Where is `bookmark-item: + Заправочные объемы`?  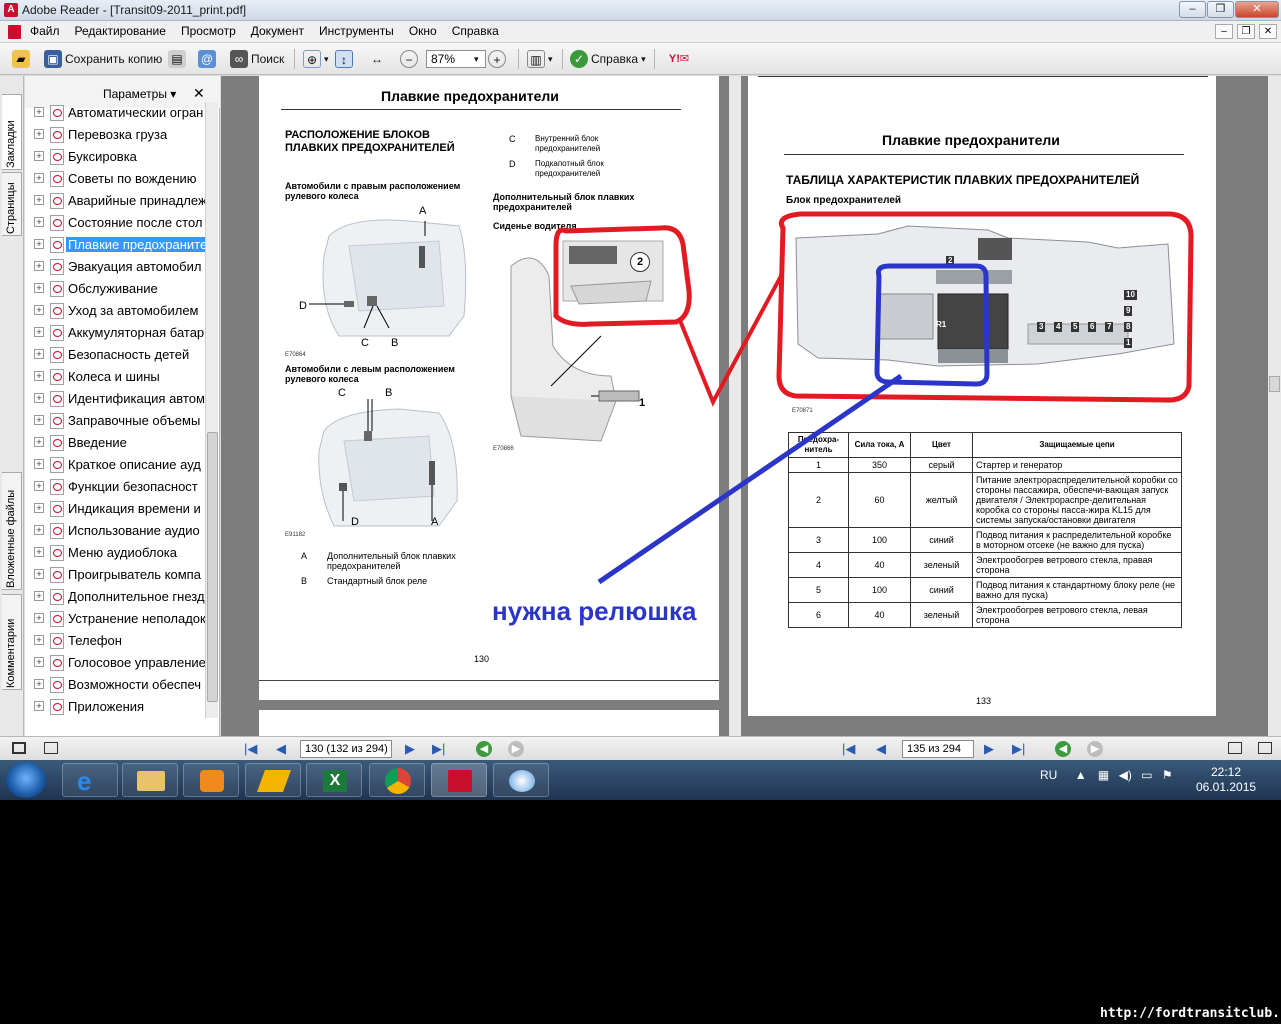 bookmark-item: + Заправочные объемы is located at coordinates (118, 421).